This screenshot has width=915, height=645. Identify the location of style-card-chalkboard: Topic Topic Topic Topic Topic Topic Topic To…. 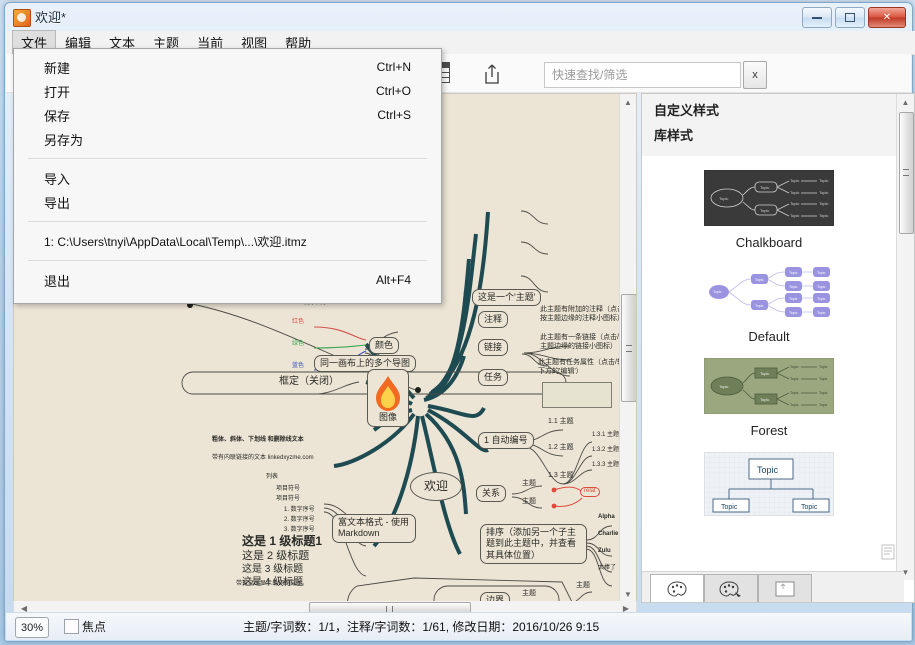
(769, 203).